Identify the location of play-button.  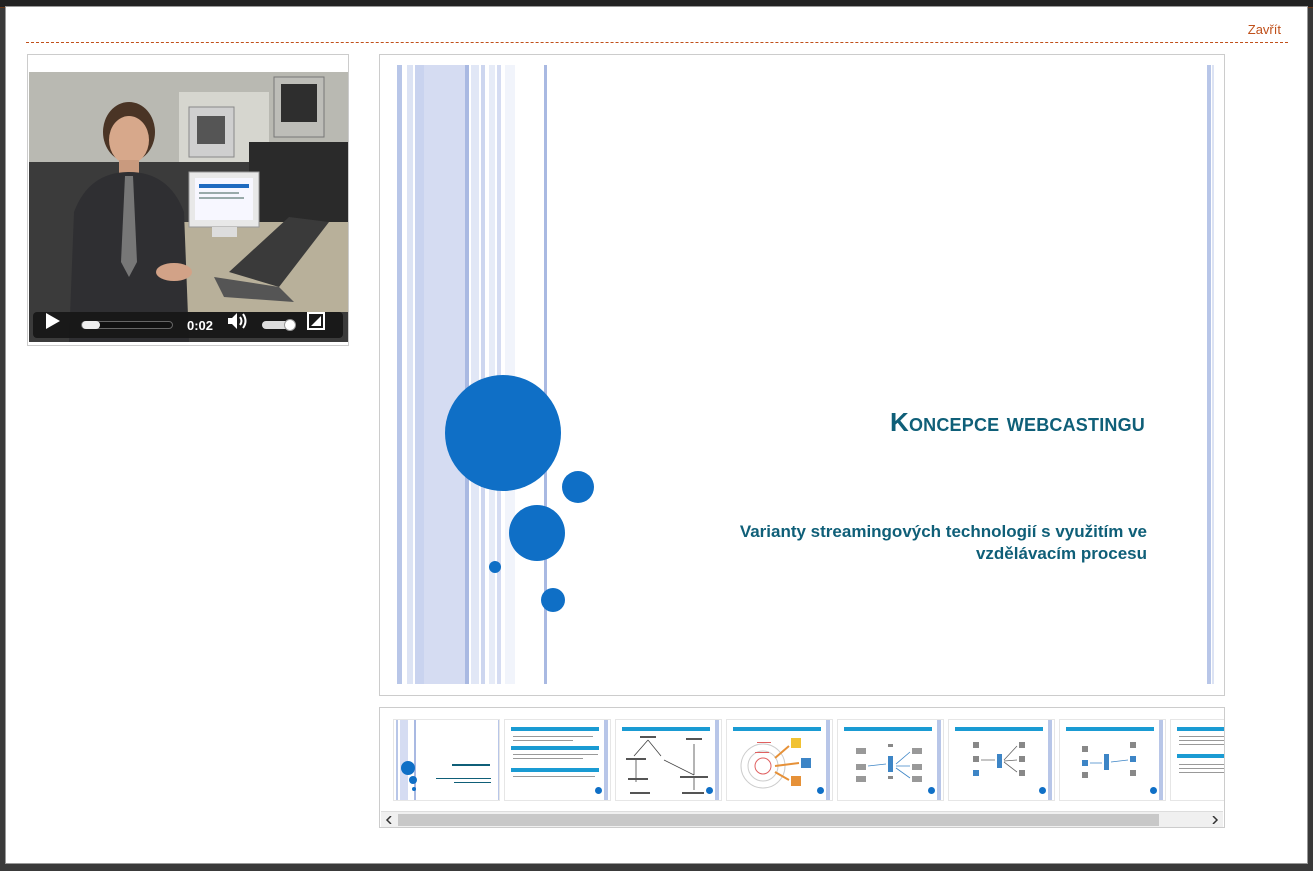
(54, 325).